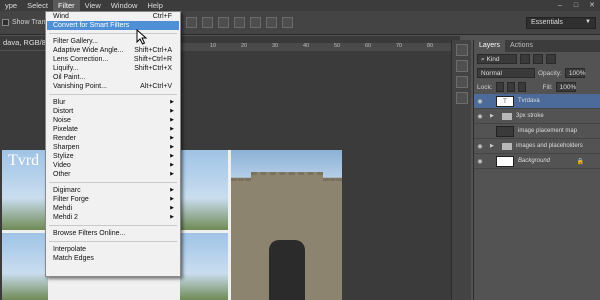 The image size is (600, 300). Describe the element at coordinates (565, 87) in the screenshot. I see `fill-input: 100%` at that location.